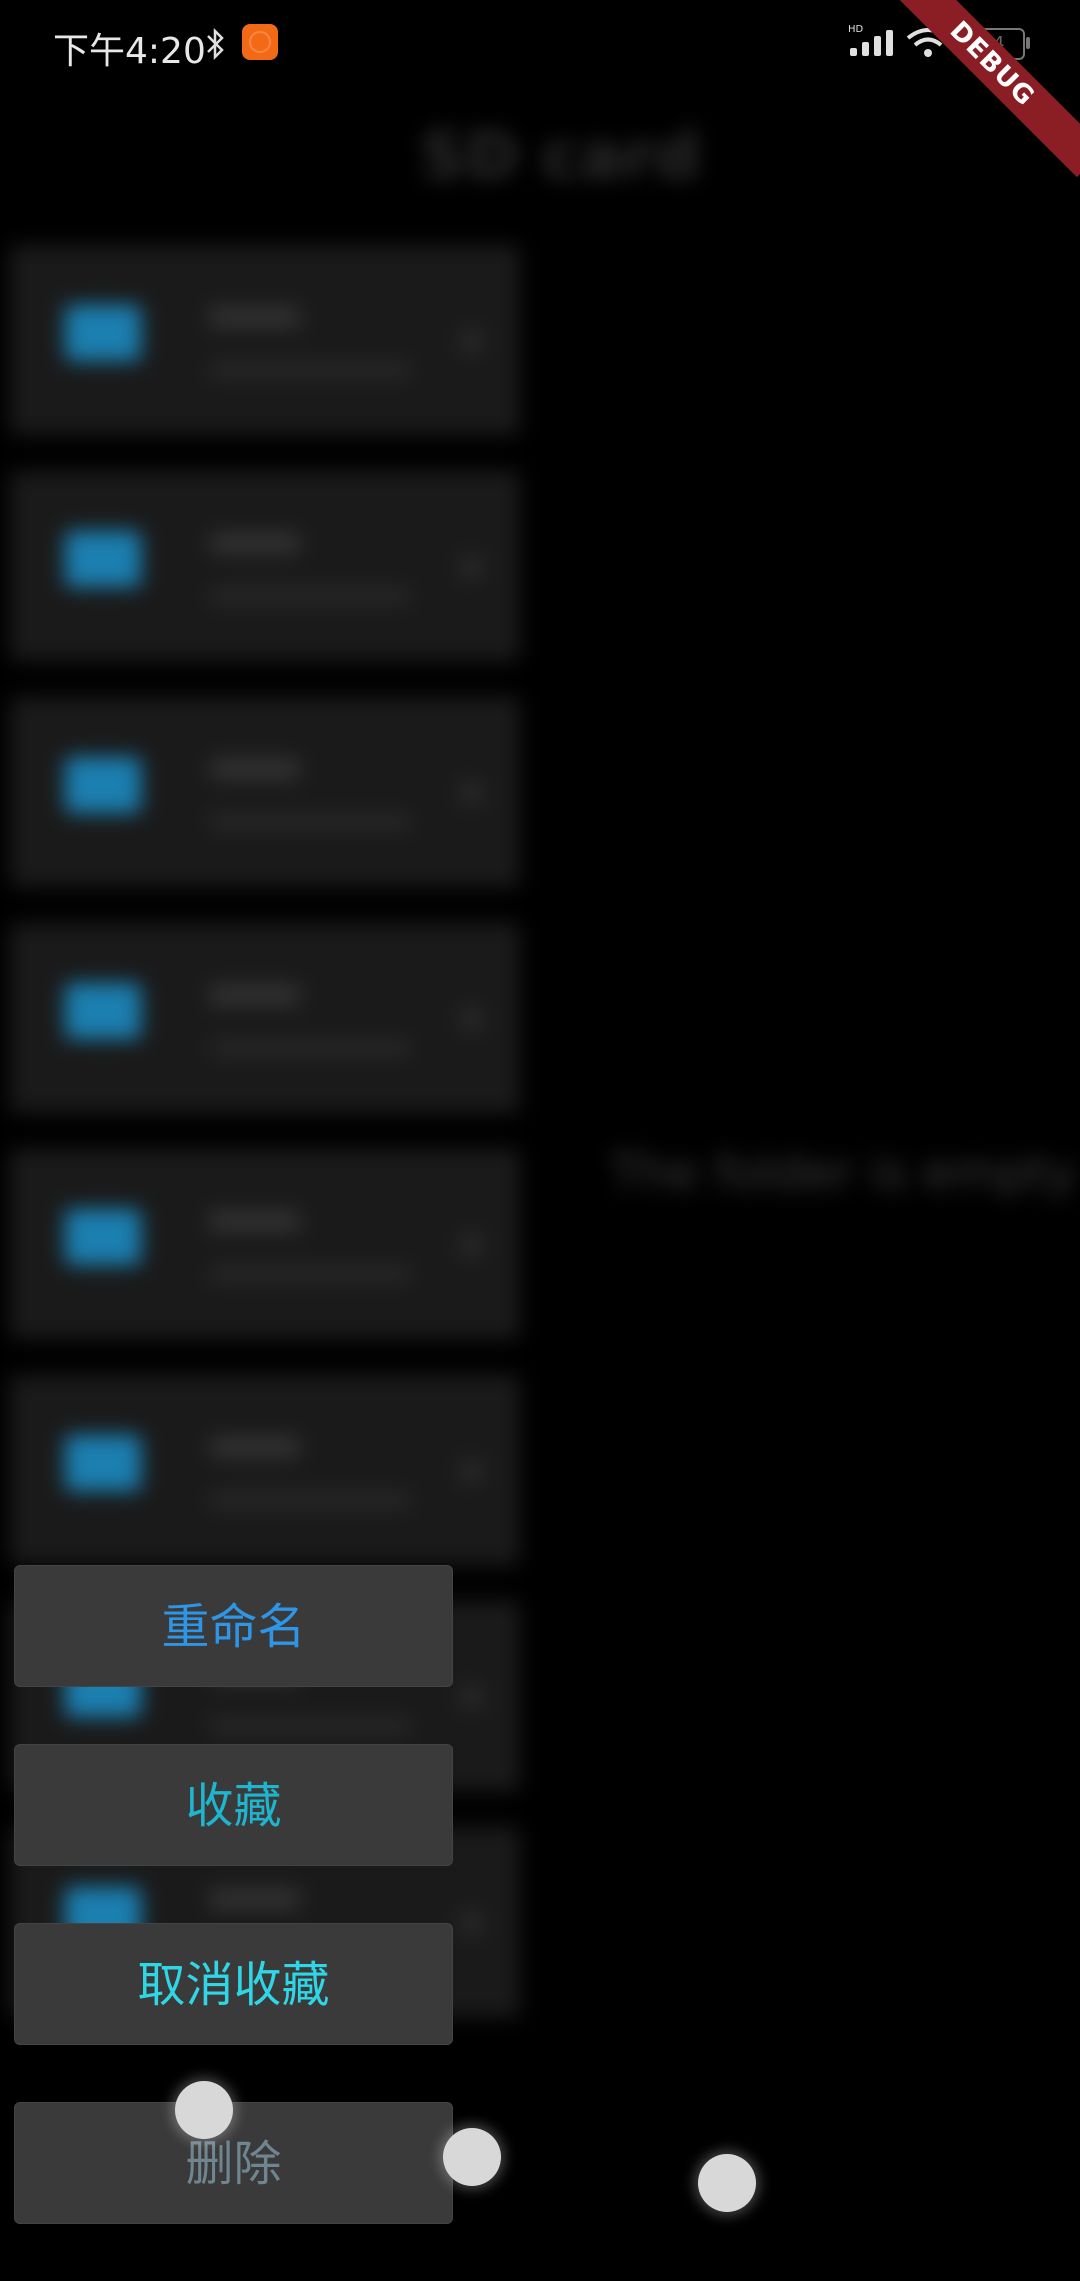 This screenshot has width=1080, height=2281. I want to click on rename-button: 重命名, so click(233, 1626).